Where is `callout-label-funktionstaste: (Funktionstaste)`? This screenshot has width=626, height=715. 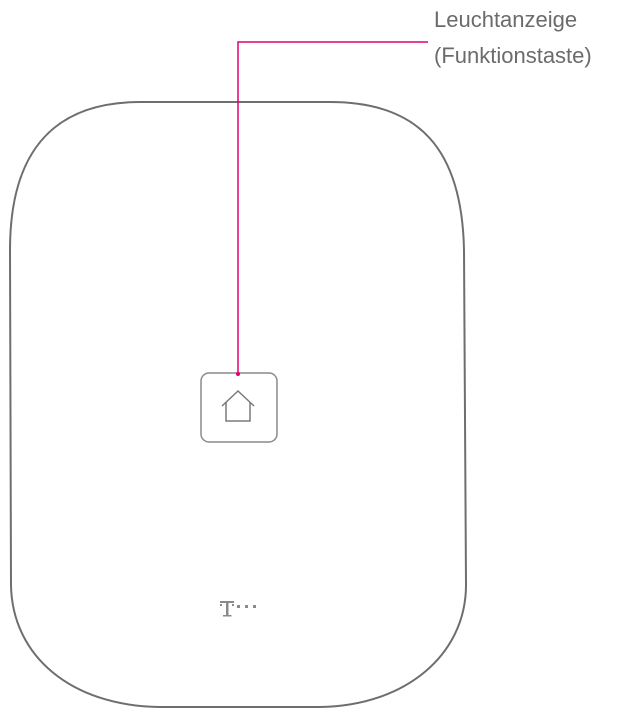 callout-label-funktionstaste: (Funktionstaste) is located at coordinates (513, 55).